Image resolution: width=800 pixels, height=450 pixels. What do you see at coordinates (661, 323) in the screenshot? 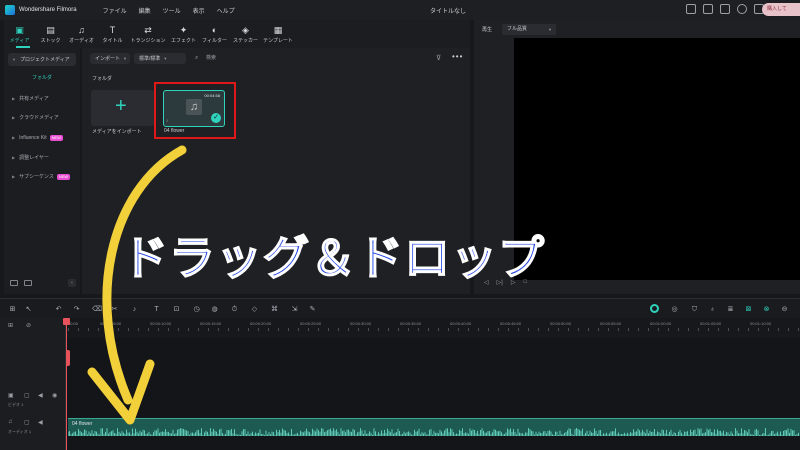
I see `ruler-label: 00:01:00:00` at bounding box center [661, 323].